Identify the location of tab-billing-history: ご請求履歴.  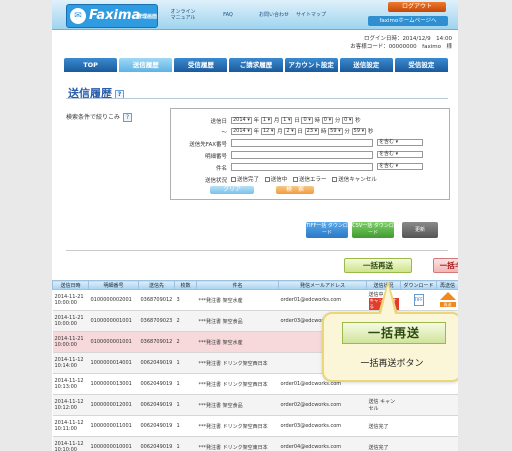
(256, 65).